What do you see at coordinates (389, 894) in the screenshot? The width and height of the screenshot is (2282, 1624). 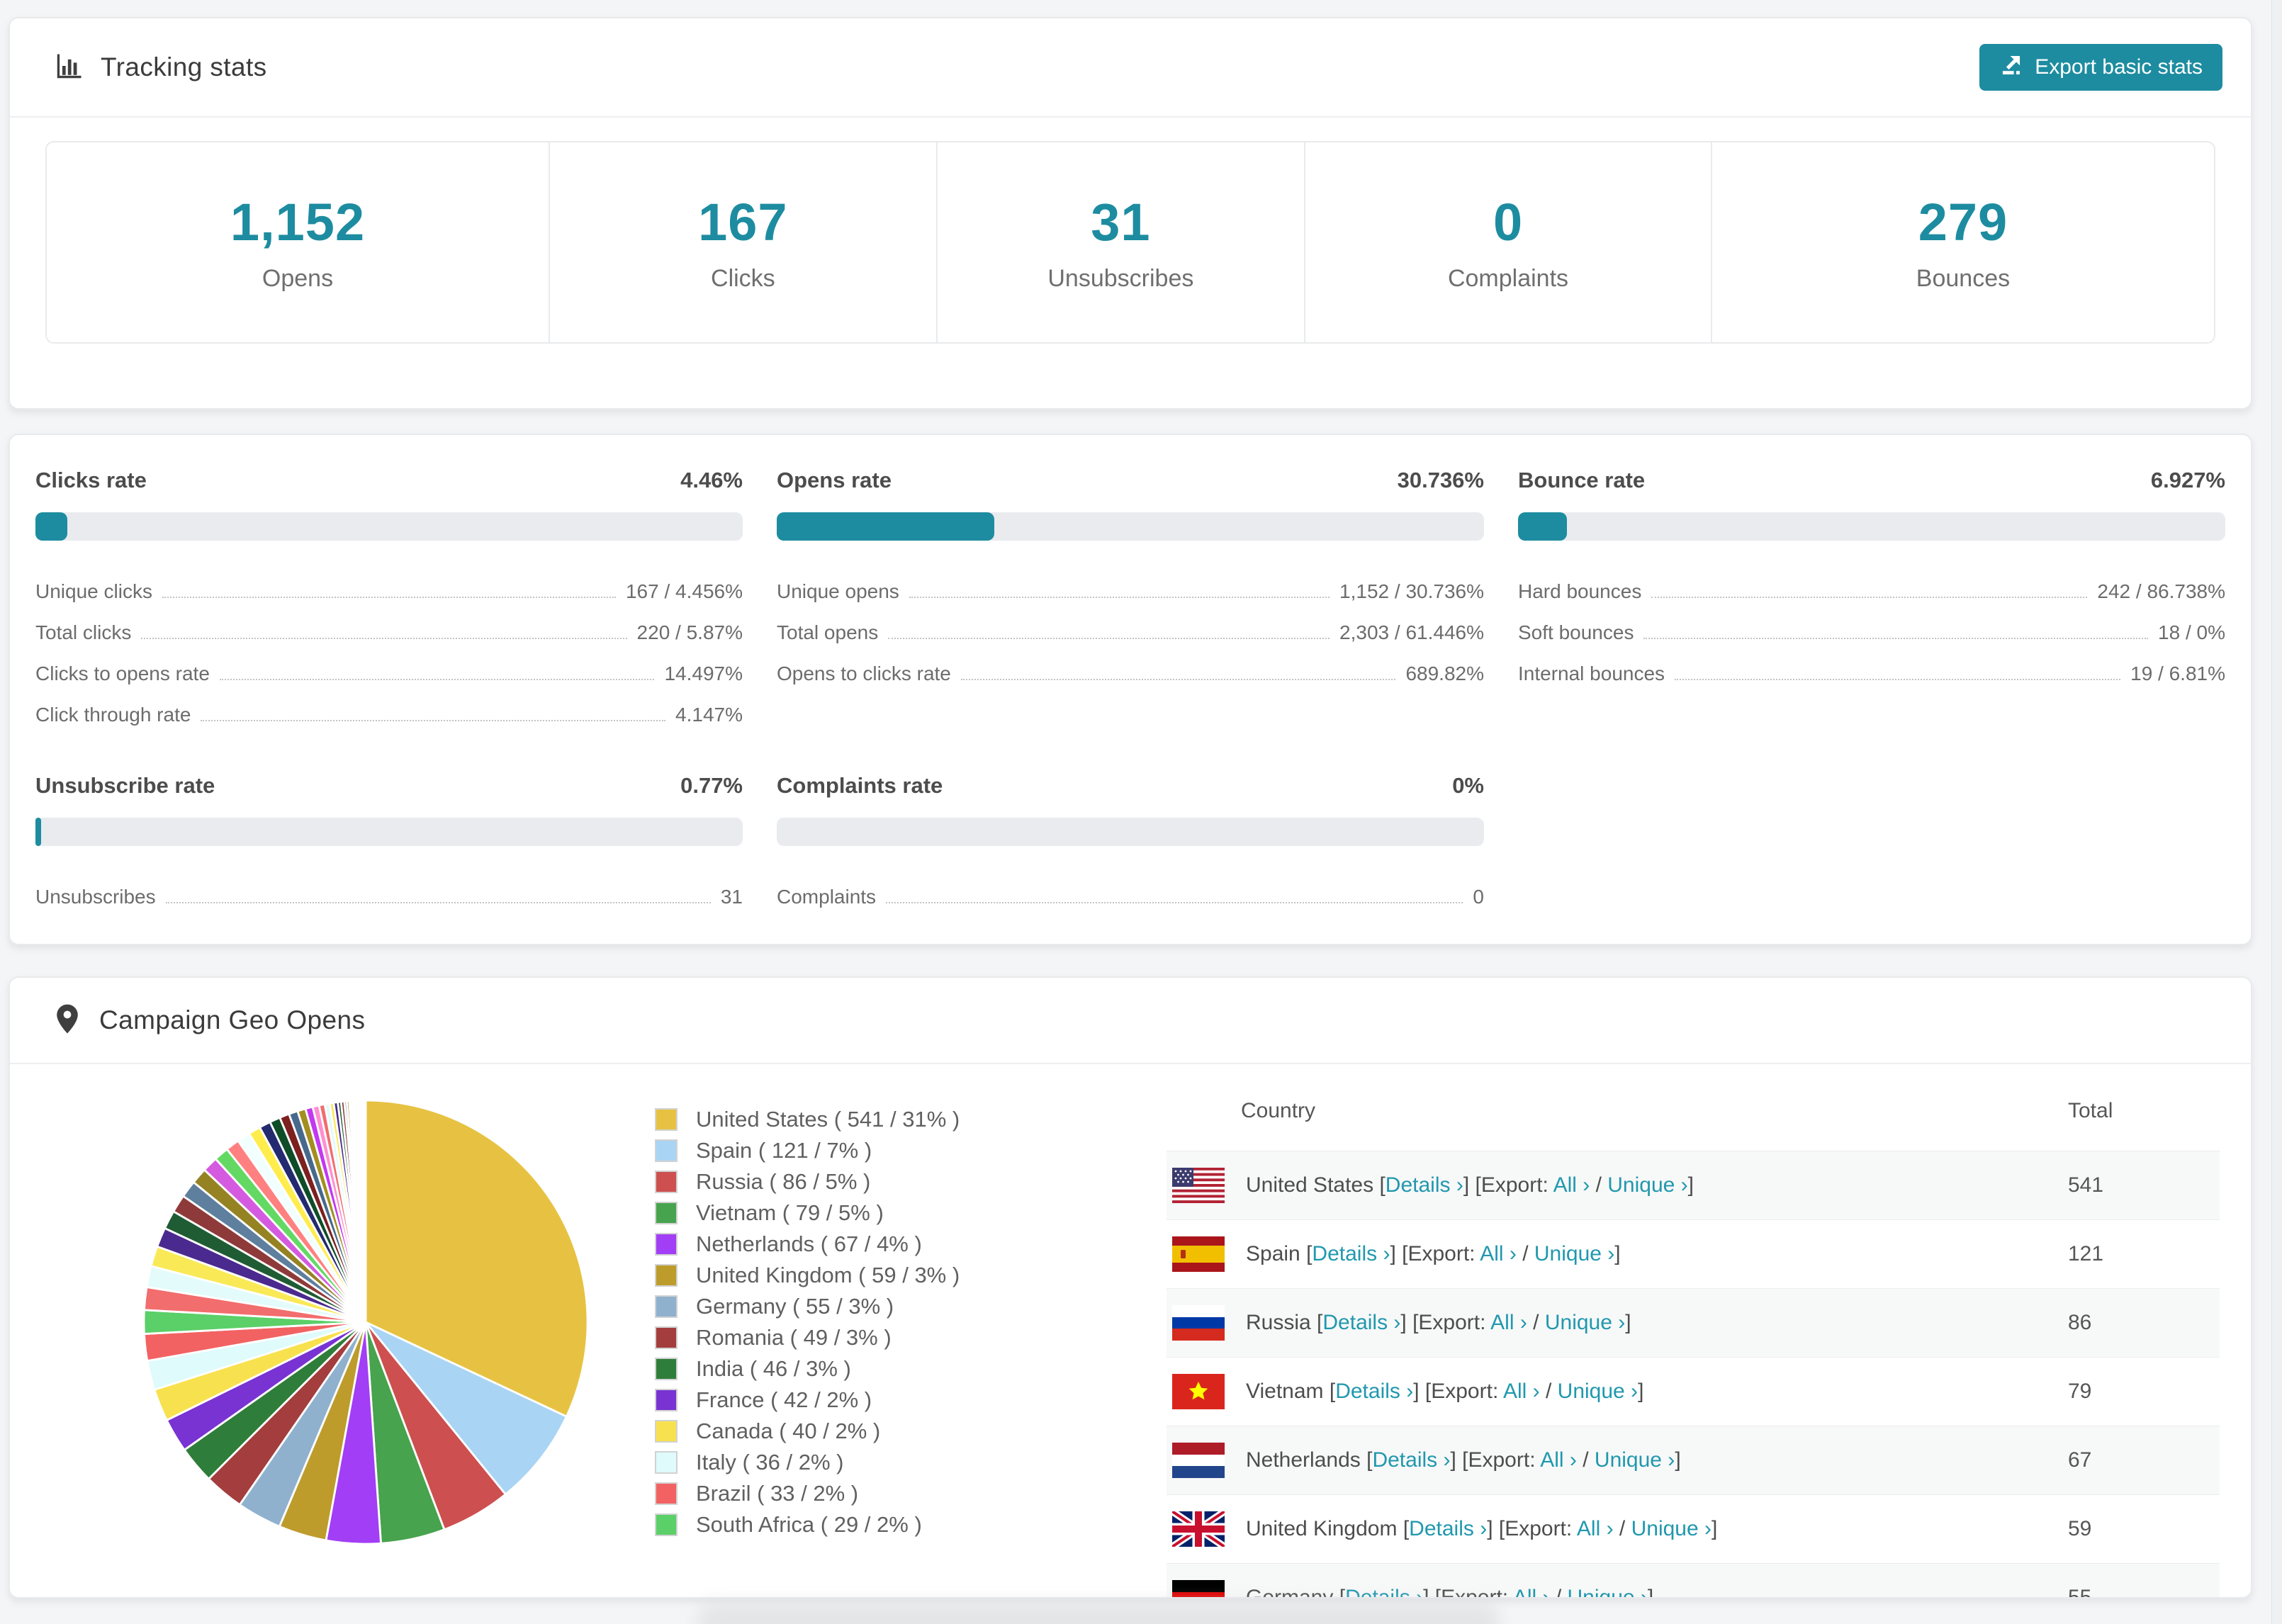 I see `rate-row: Unsubscribes 31` at bounding box center [389, 894].